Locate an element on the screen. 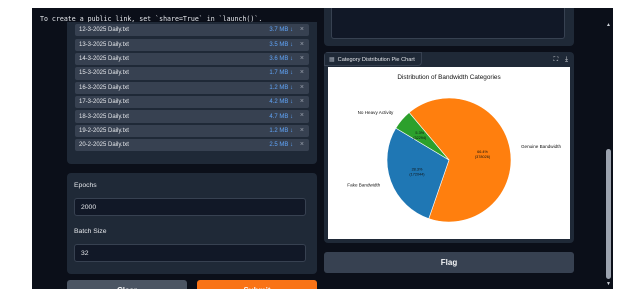 The height and width of the screenshot is (291, 625). file-list-item: 18-3-2025 Daily.txt 4.7 MB ↓ × is located at coordinates (192, 116).